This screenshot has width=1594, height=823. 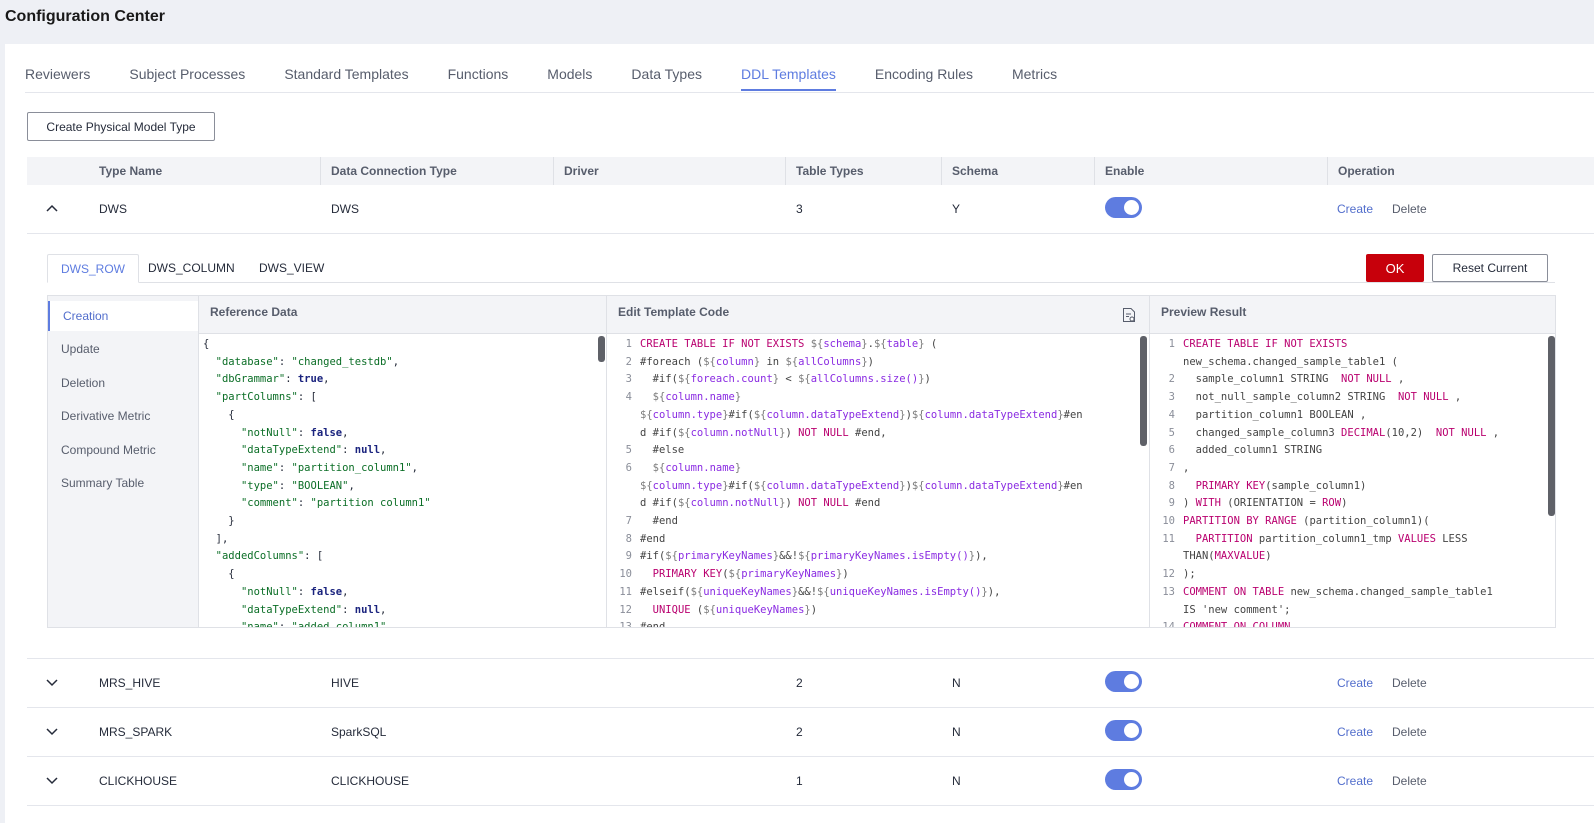 What do you see at coordinates (924, 68) in the screenshot?
I see `tab-encoding-rules: Encoding Rules` at bounding box center [924, 68].